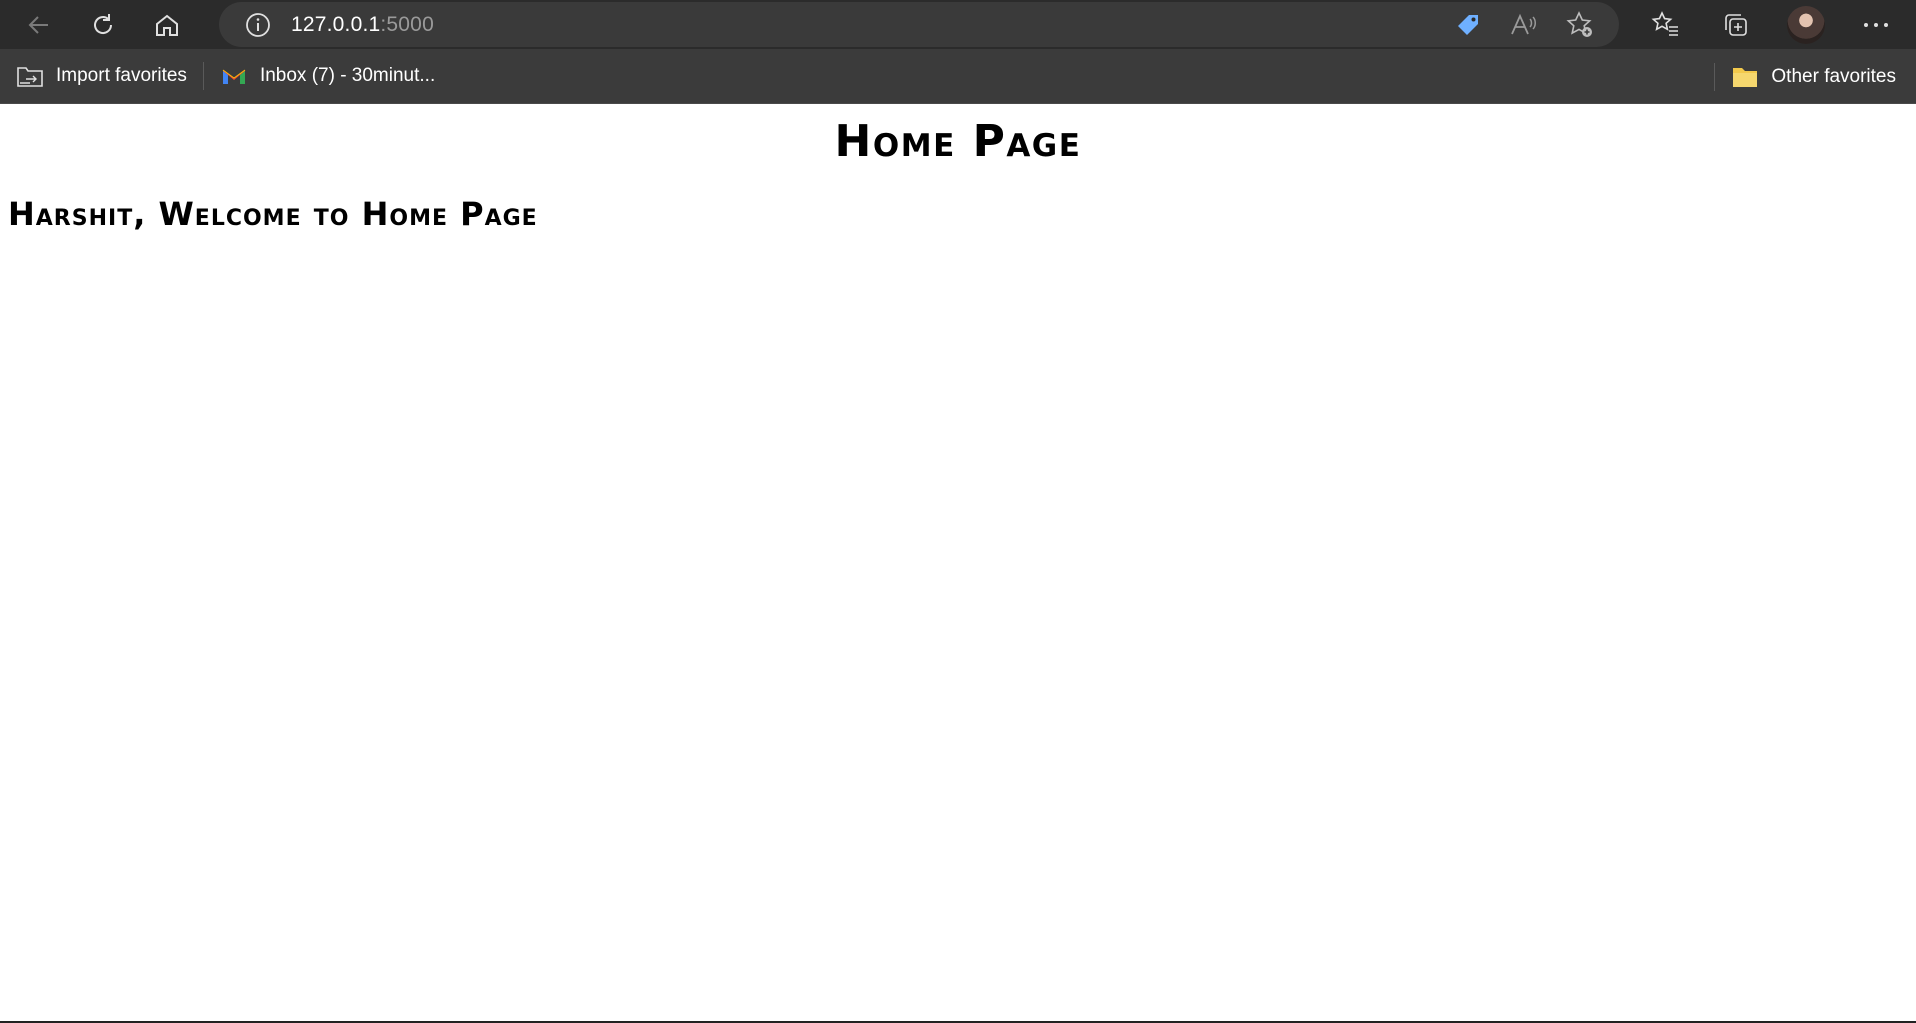  I want to click on folder-icon, so click(1745, 77).